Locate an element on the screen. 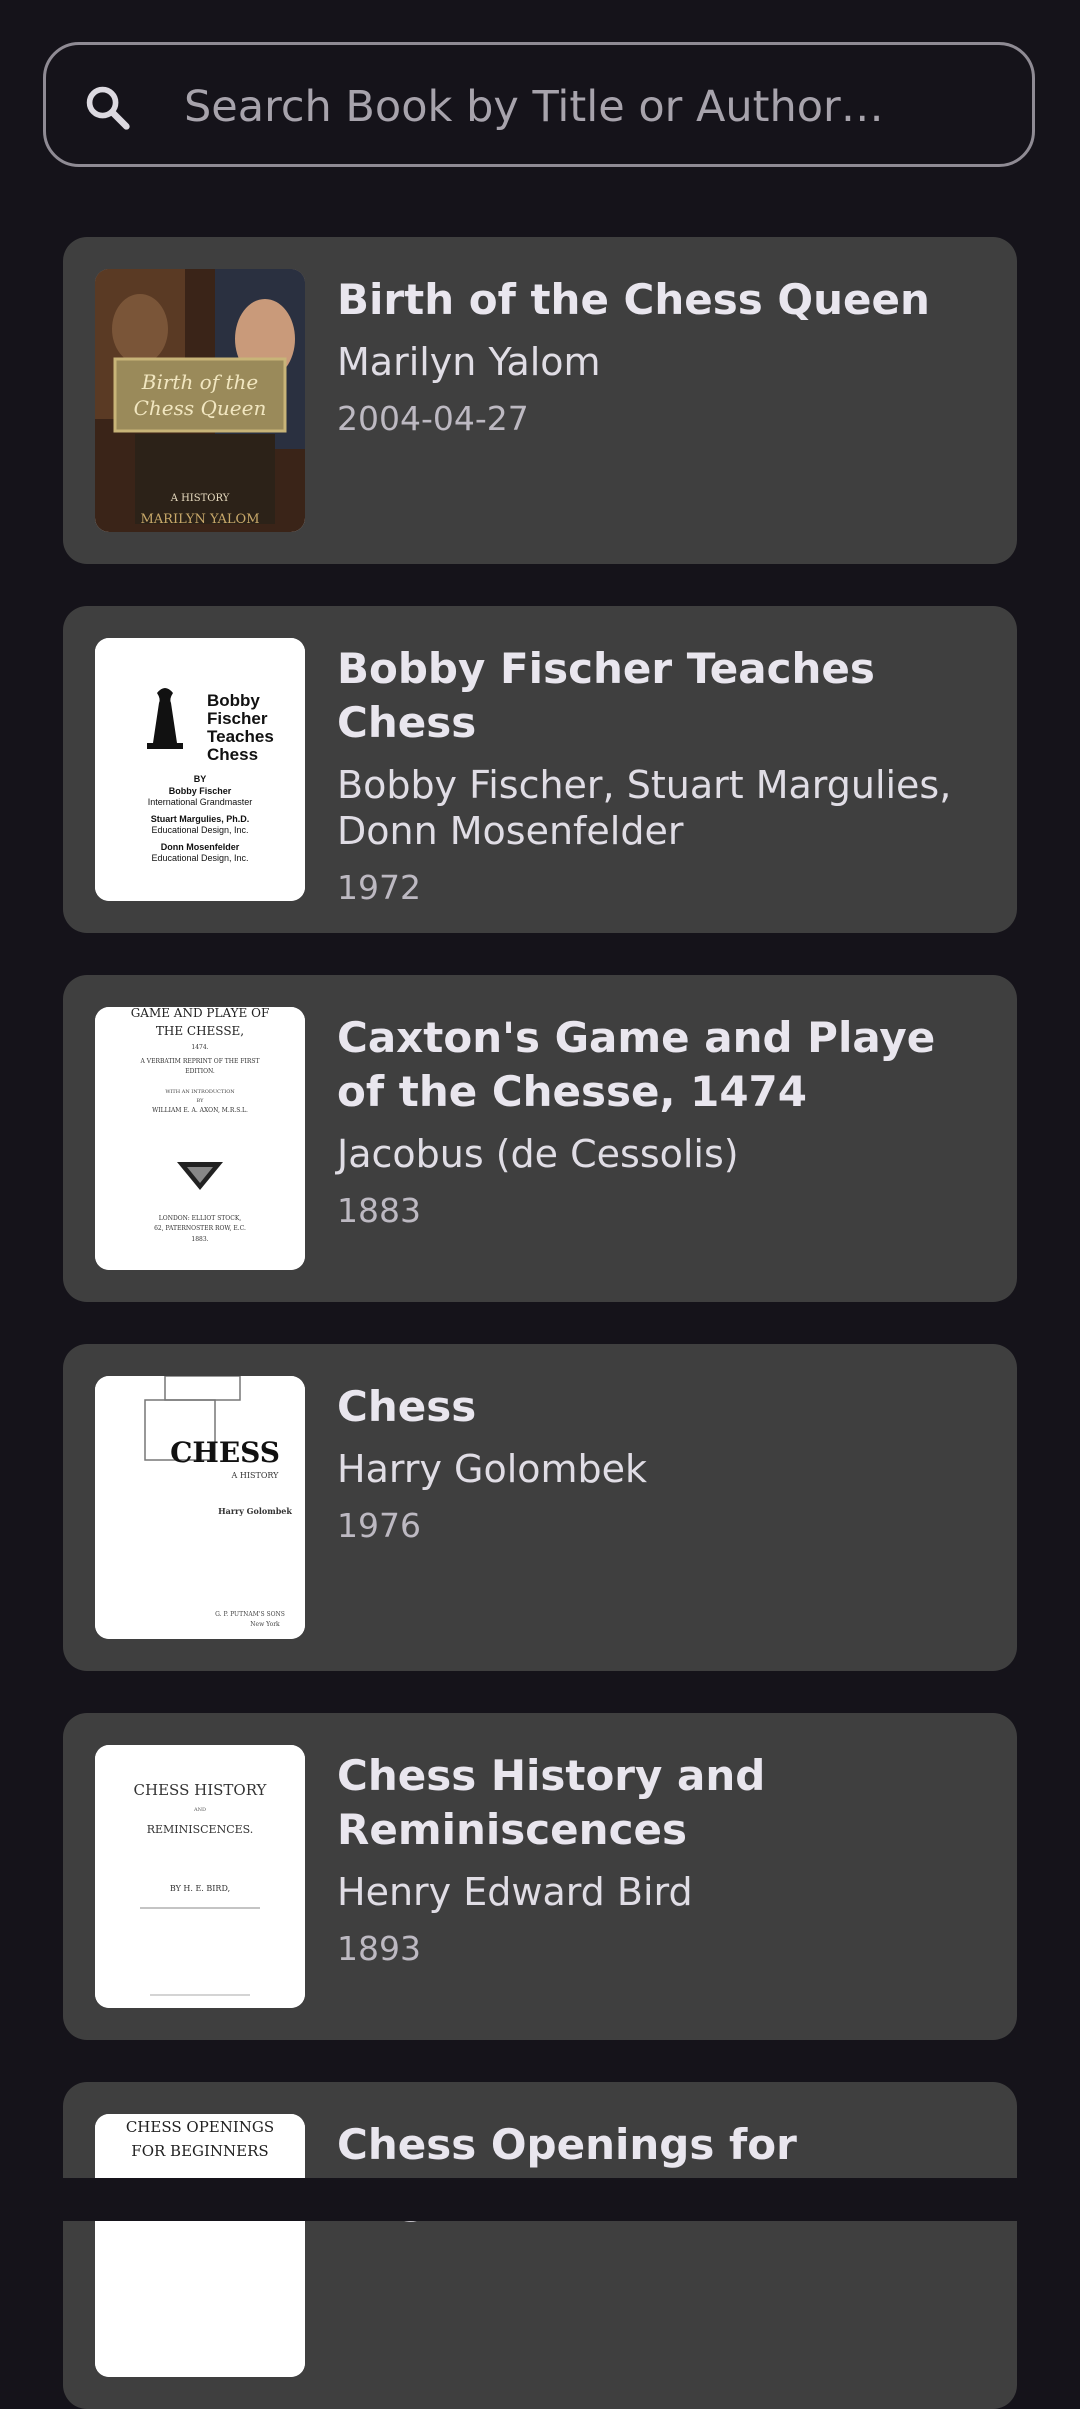 The image size is (1080, 2409). book-title: Chess History and Reminiscences is located at coordinates (551, 1802).